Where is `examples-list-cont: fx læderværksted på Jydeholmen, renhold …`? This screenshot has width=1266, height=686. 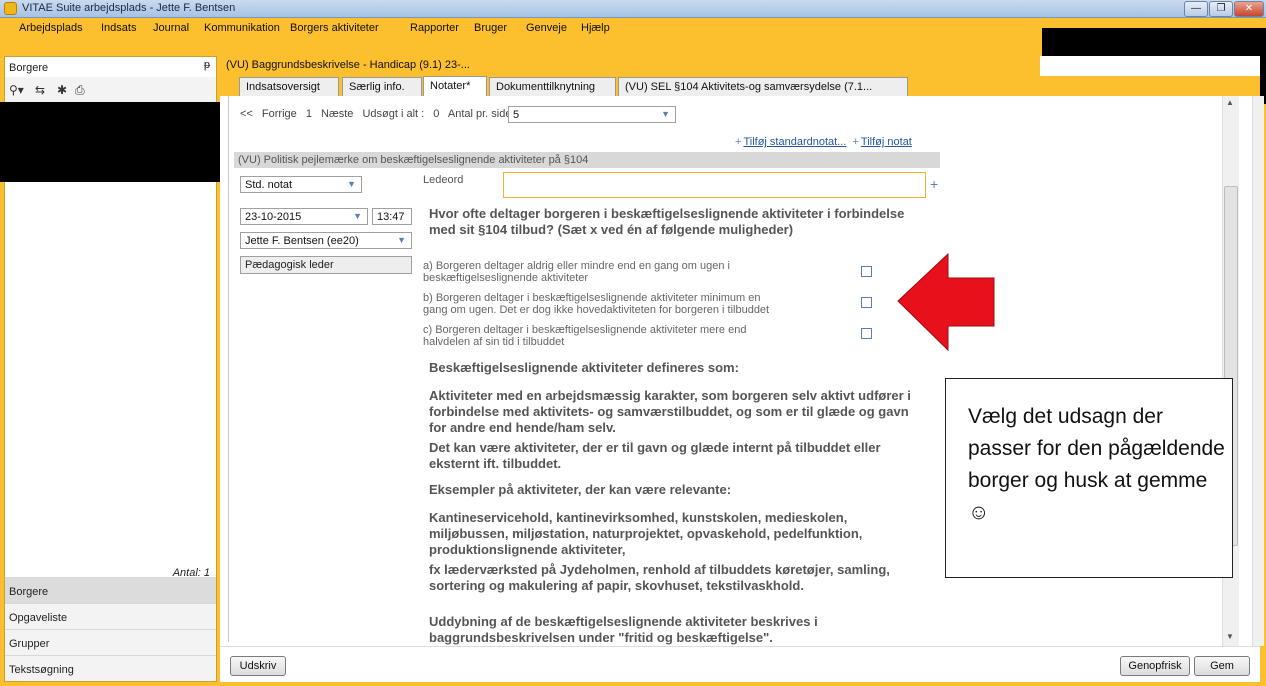 examples-list-cont: fx læderværksted på Jydeholmen, renhold … is located at coordinates (659, 577).